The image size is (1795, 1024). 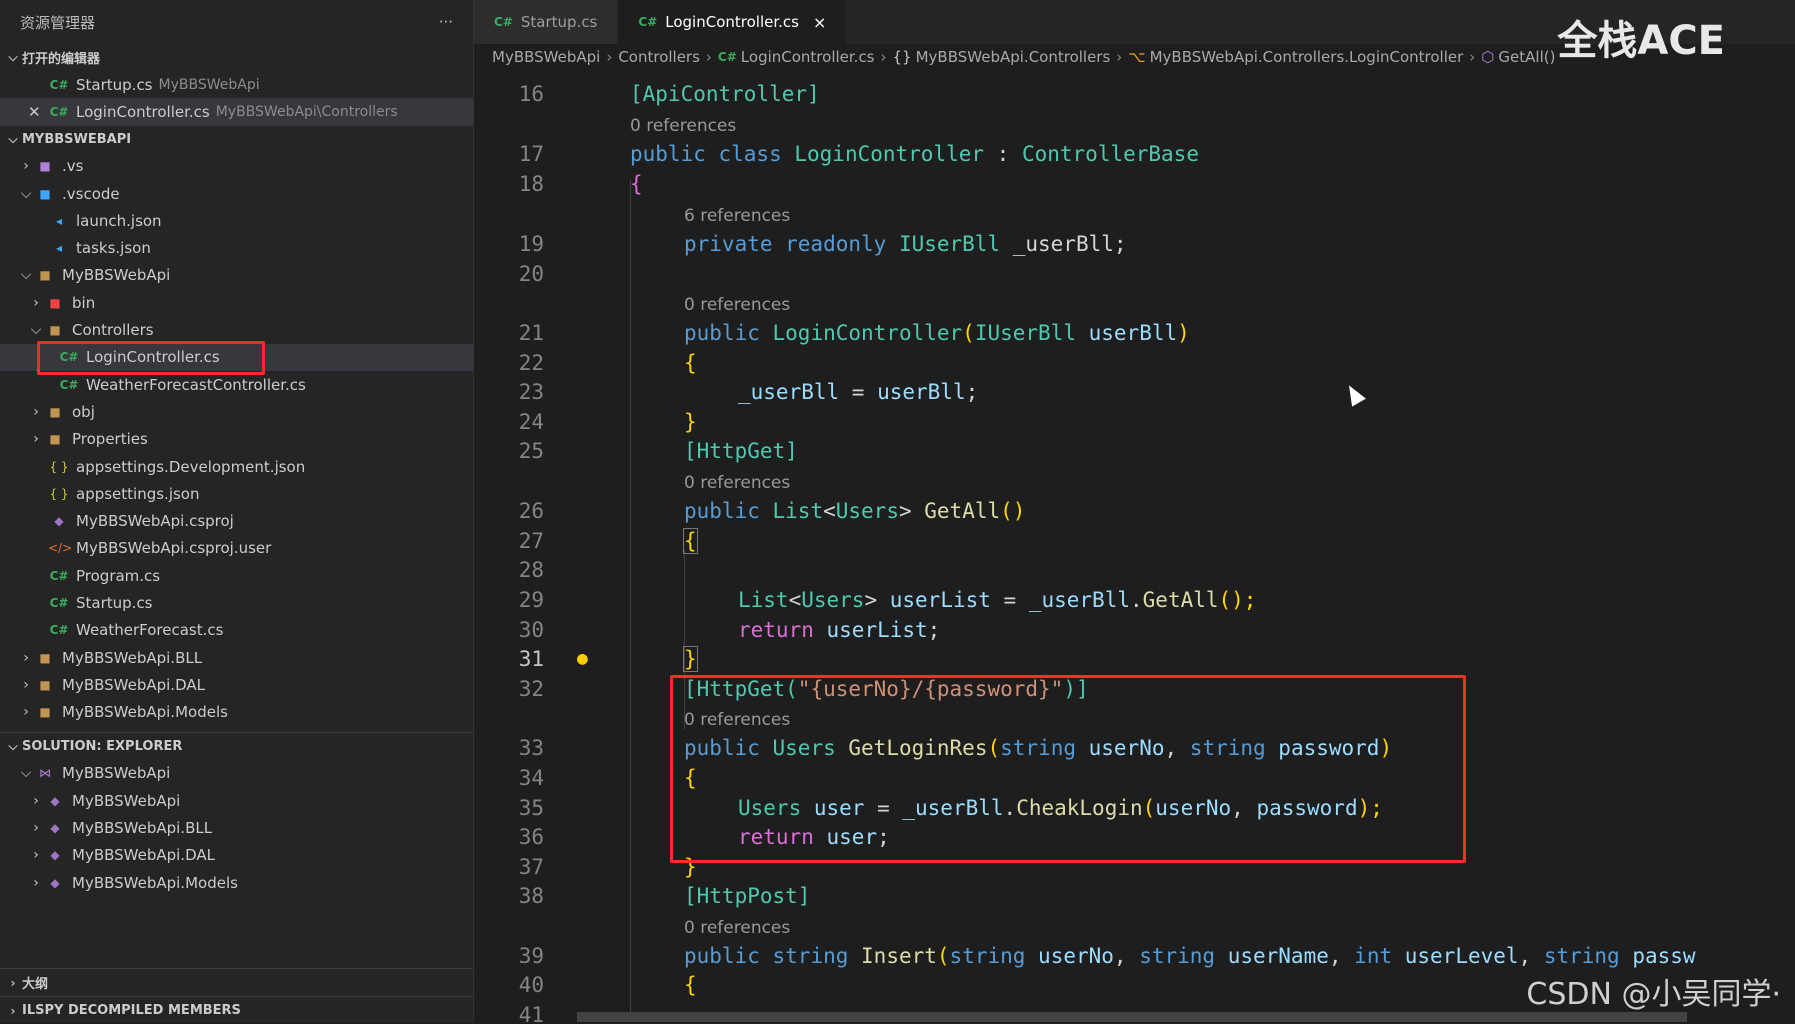 I want to click on code-line: private readonly IUserBll _userBll;, so click(x=905, y=244).